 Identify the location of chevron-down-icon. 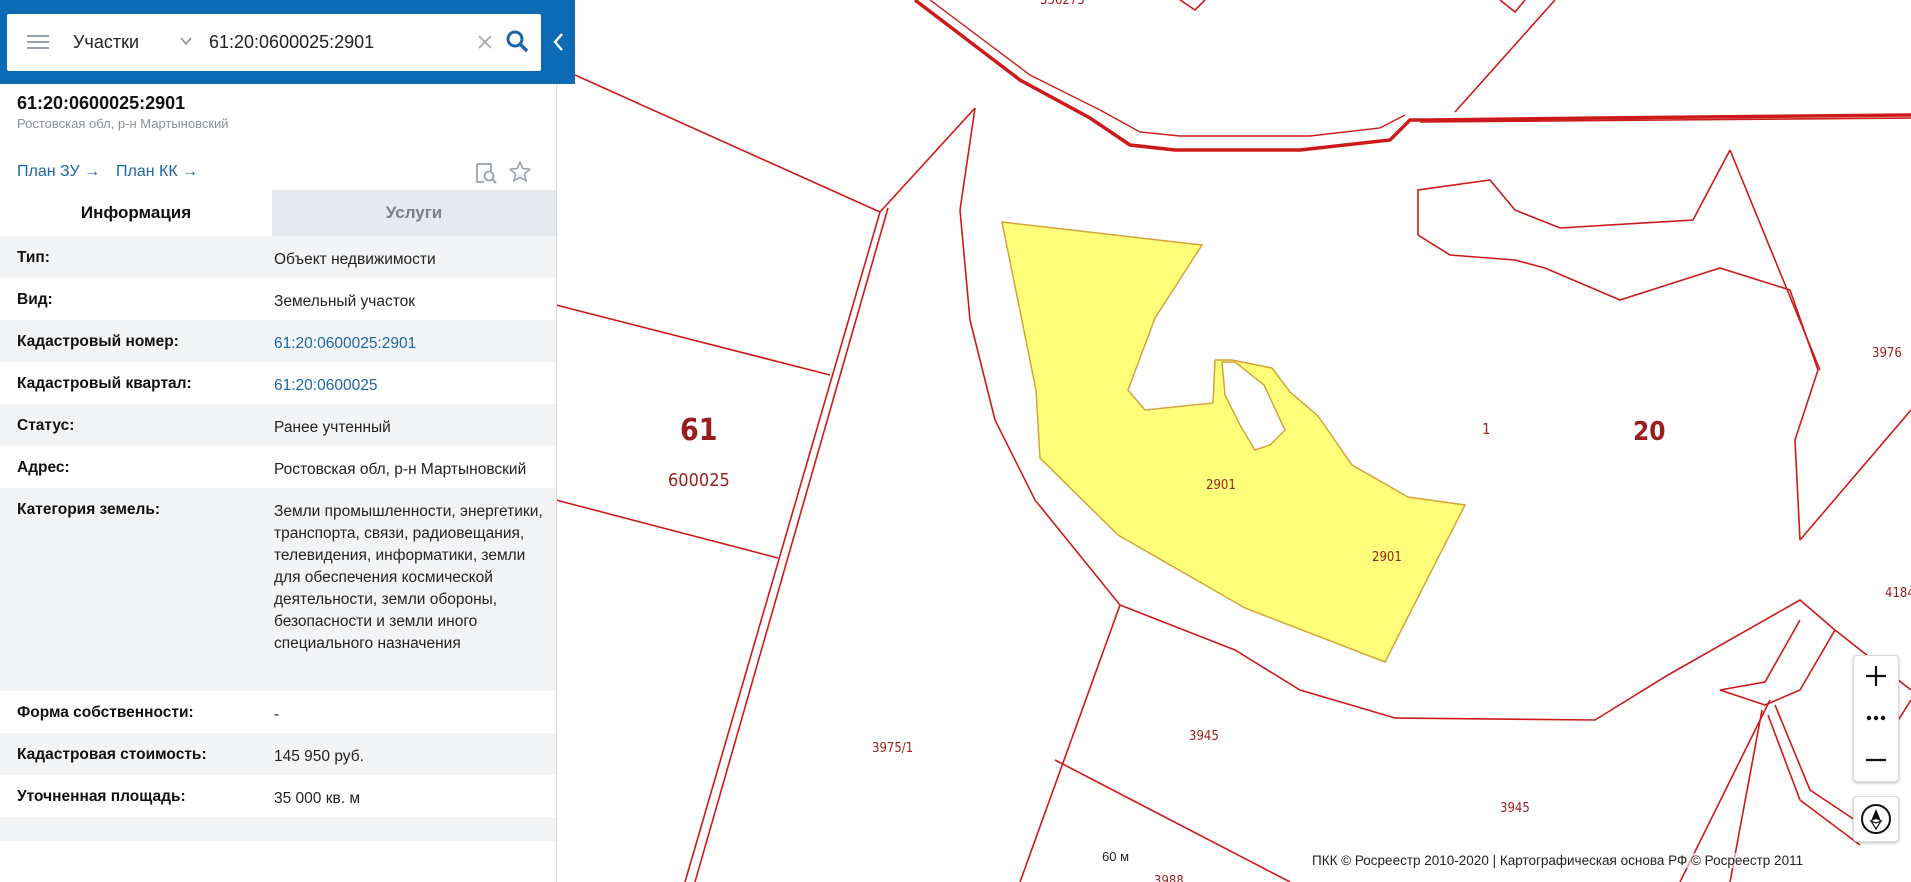
(186, 41).